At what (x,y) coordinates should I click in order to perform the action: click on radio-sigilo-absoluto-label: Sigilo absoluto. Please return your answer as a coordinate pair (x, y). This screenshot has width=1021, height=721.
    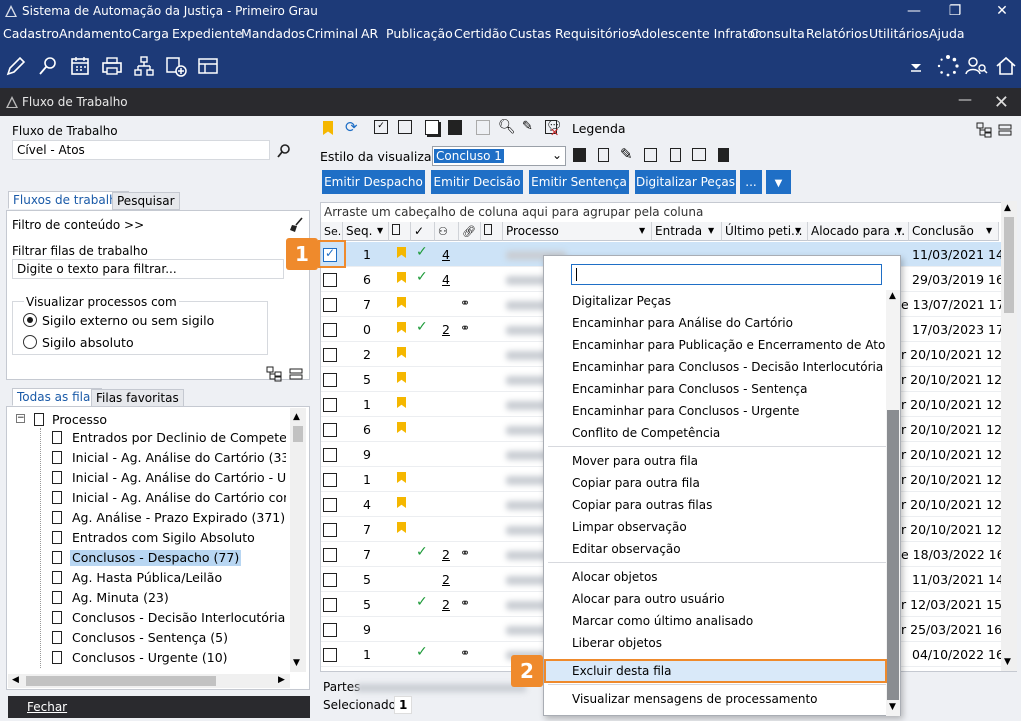
    Looking at the image, I should click on (88, 342).